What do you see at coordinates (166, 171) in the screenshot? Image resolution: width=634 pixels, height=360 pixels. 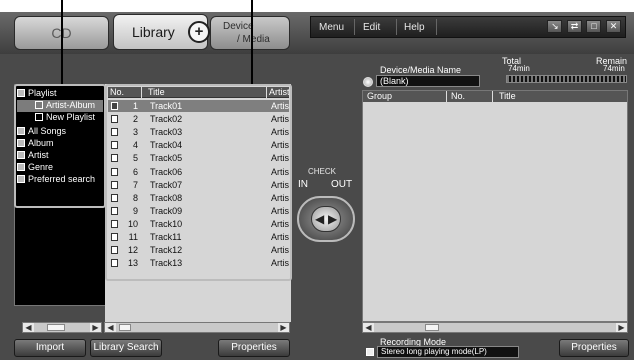 I see `track-title: Track06` at bounding box center [166, 171].